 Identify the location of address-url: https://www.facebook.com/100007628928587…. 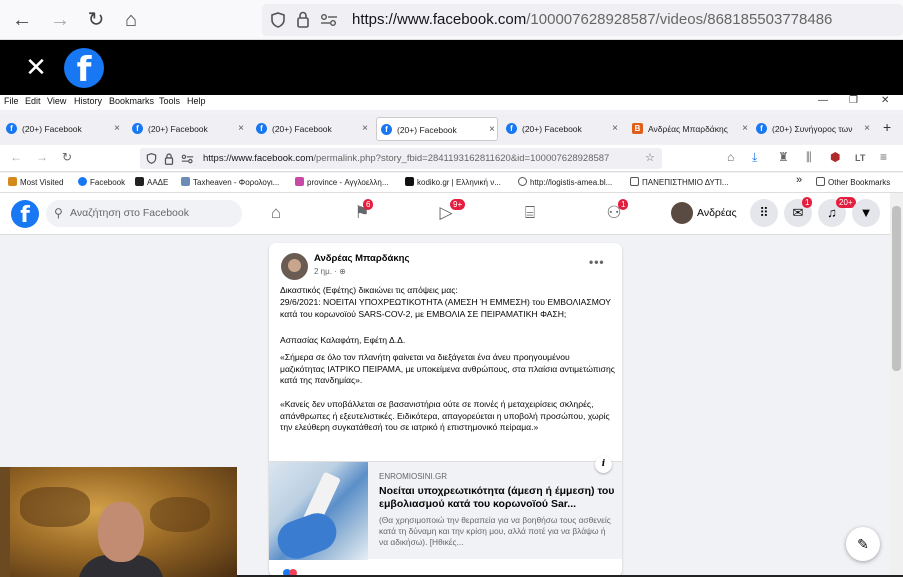
(592, 19).